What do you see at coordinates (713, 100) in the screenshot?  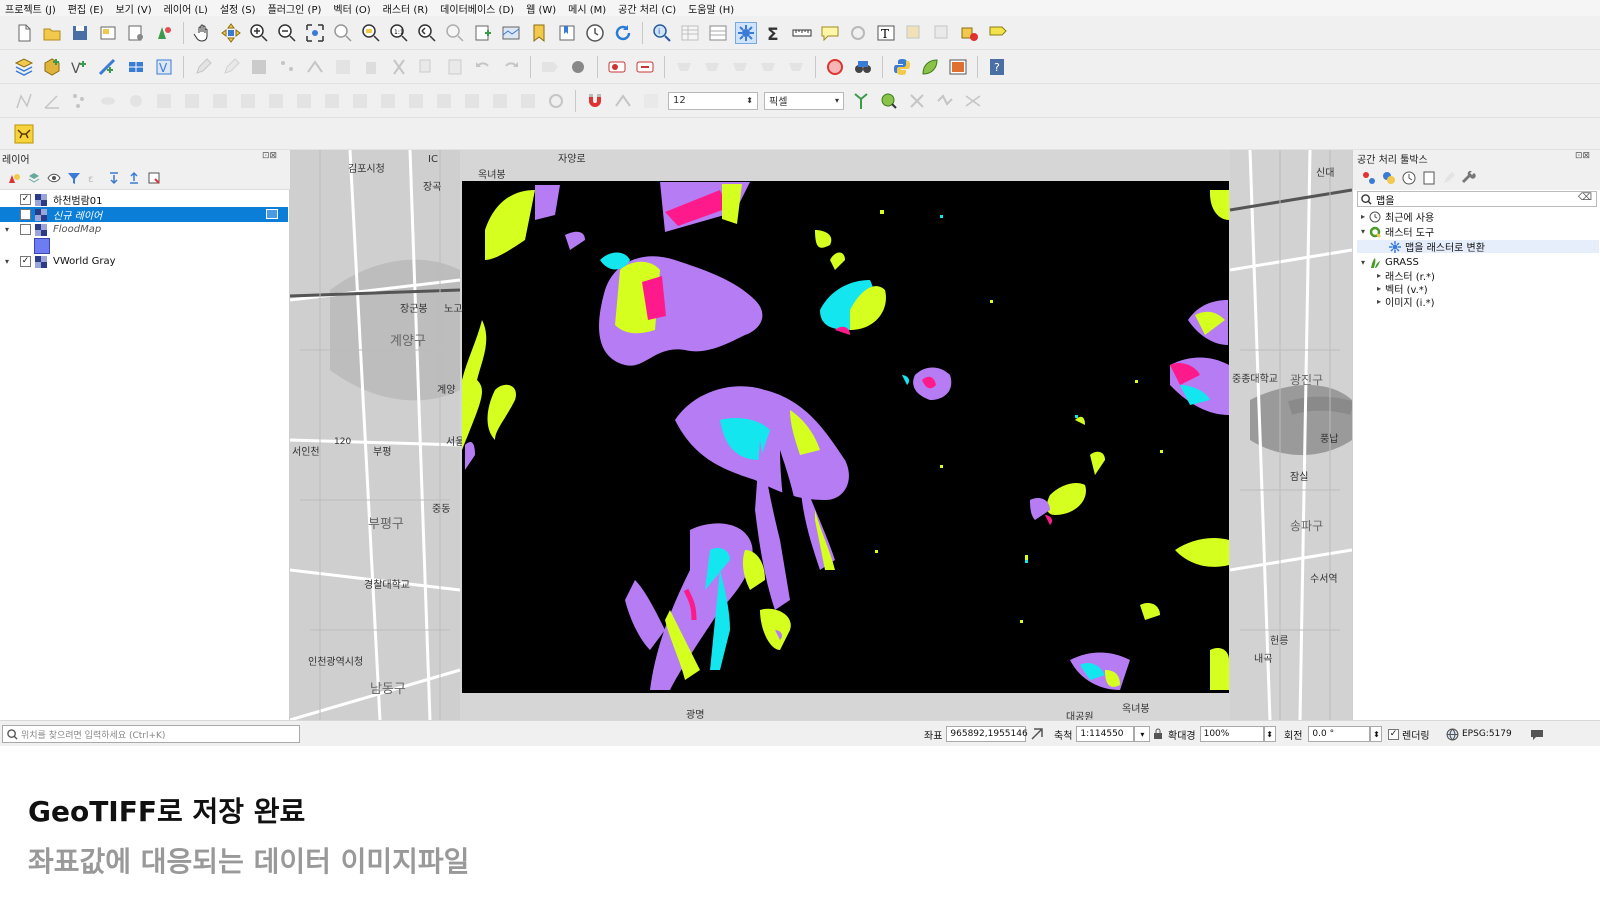 I see `snap-tolerance-input: 12 ⬍` at bounding box center [713, 100].